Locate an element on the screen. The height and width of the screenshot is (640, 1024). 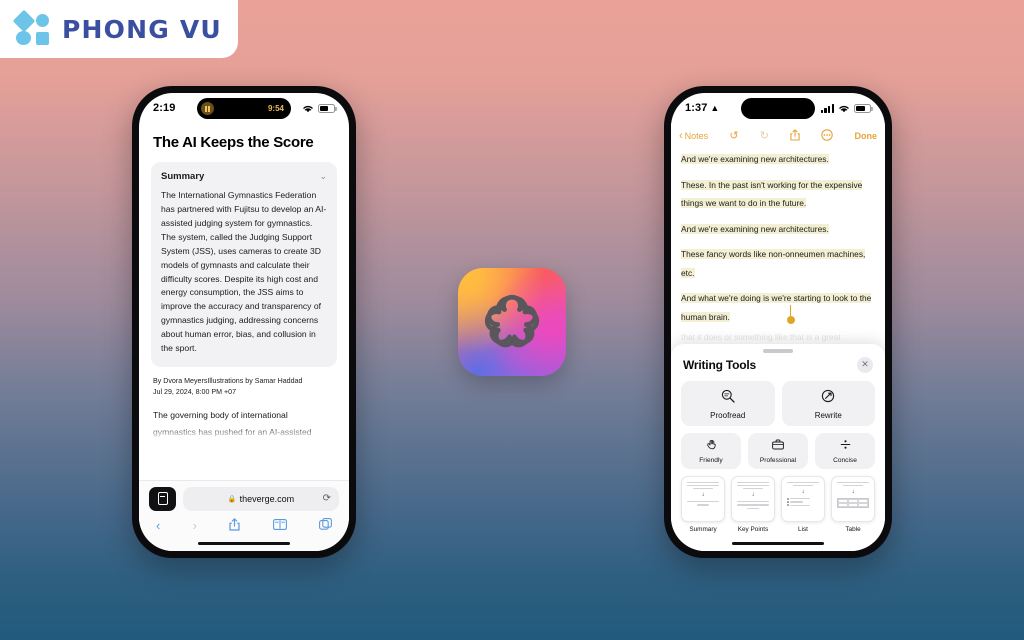
search-input: 🔒 theverge.com ⟳ is located at coordinates (261, 498).